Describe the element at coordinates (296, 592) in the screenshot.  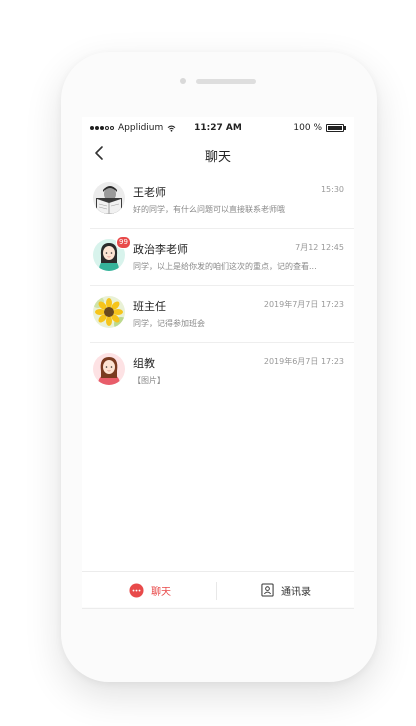
I see `tab-contacts-label: 通讯录` at that location.